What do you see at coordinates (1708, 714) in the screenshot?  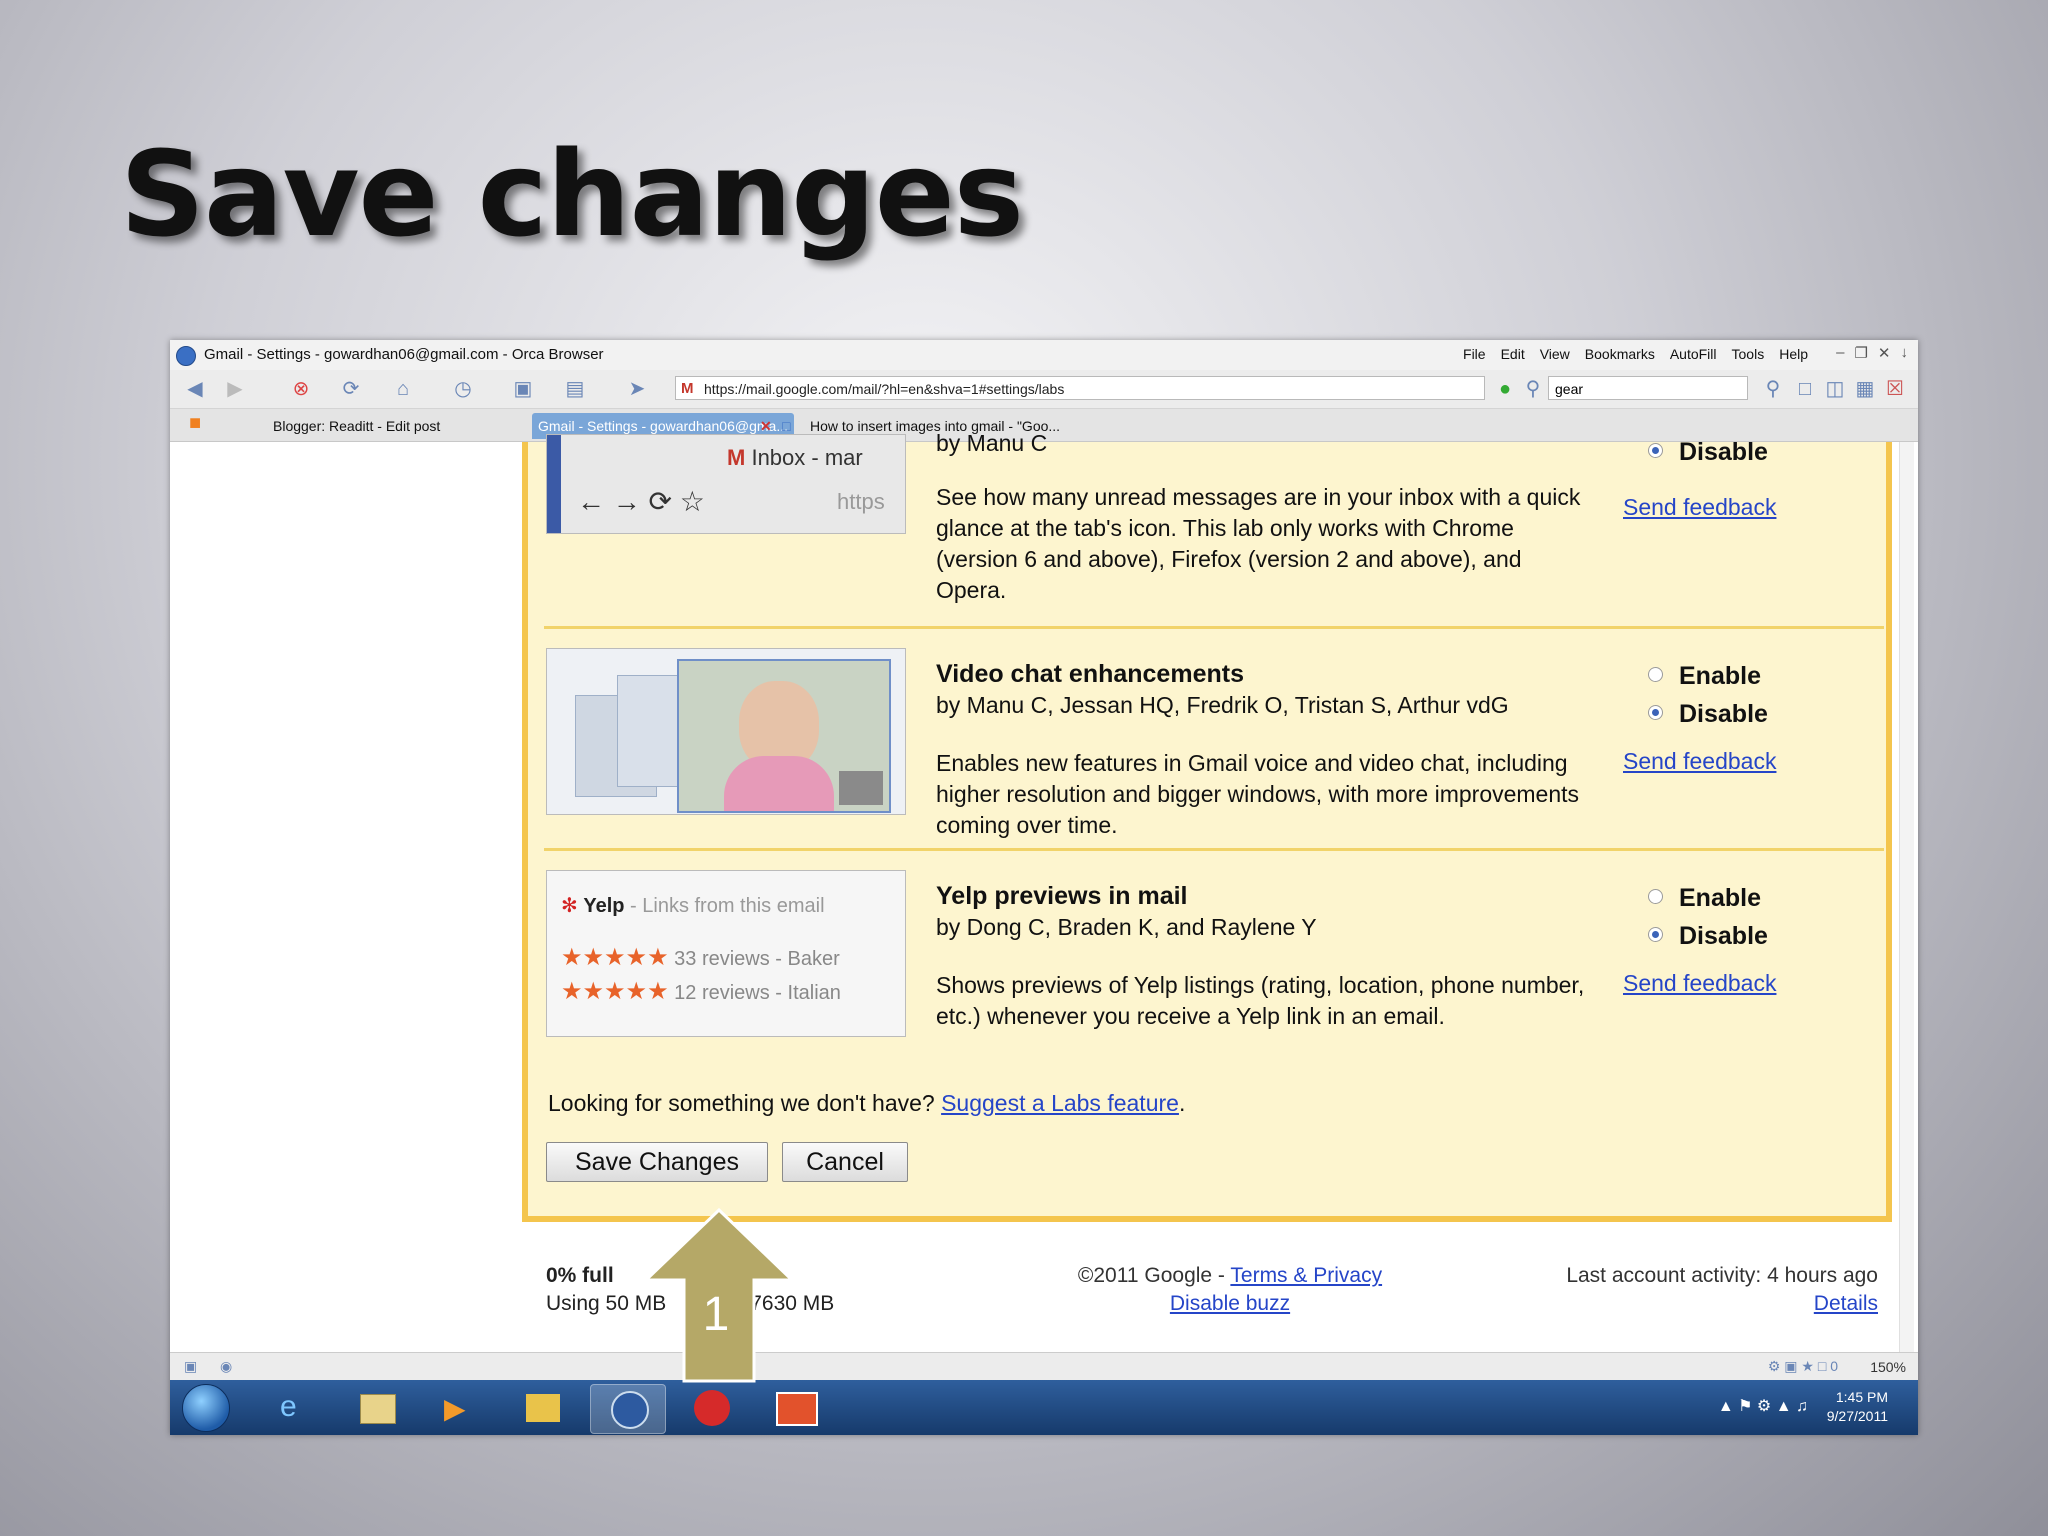 I see `disable-option-video-chat: Disable` at bounding box center [1708, 714].